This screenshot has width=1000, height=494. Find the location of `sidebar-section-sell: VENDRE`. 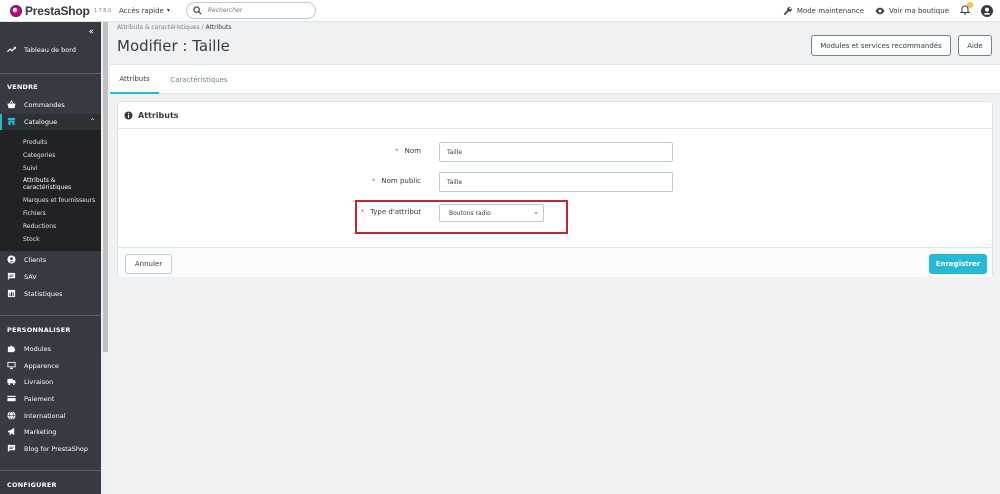

sidebar-section-sell: VENDRE is located at coordinates (22, 87).